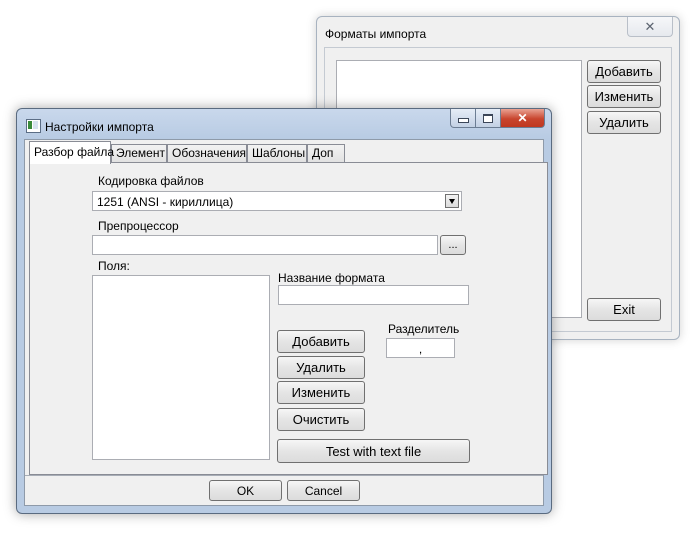  I want to click on formats-window-close-button: ✕, so click(650, 27).